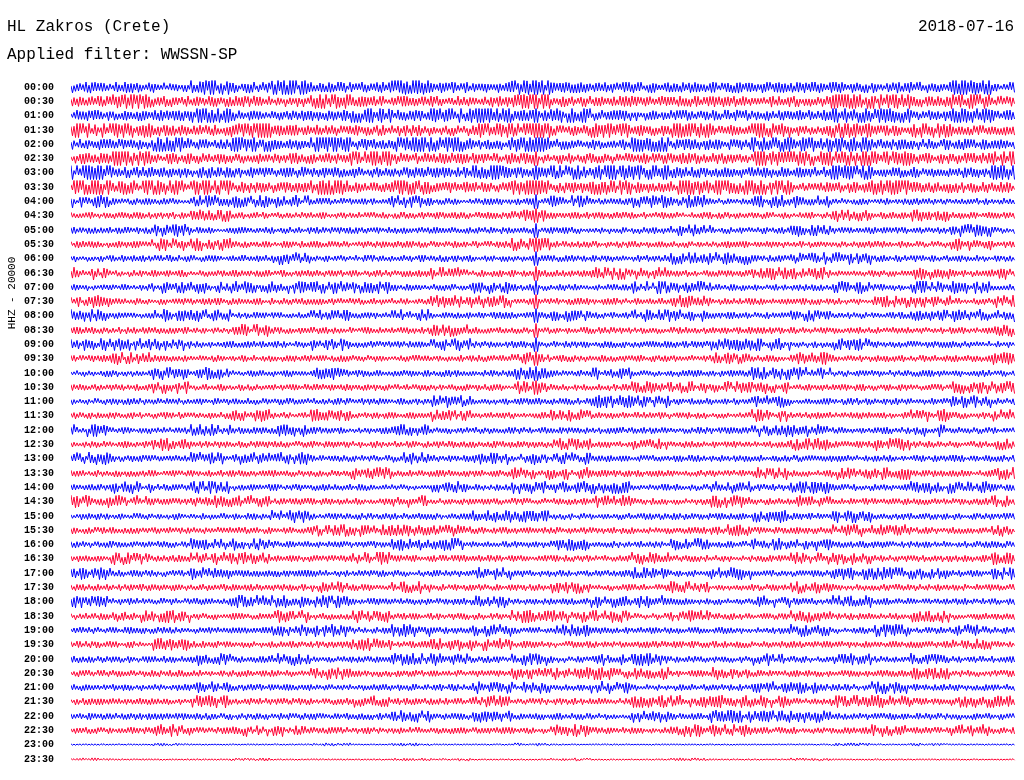 This screenshot has height=780, width=1024. I want to click on time-label: 21:30, so click(39, 702).